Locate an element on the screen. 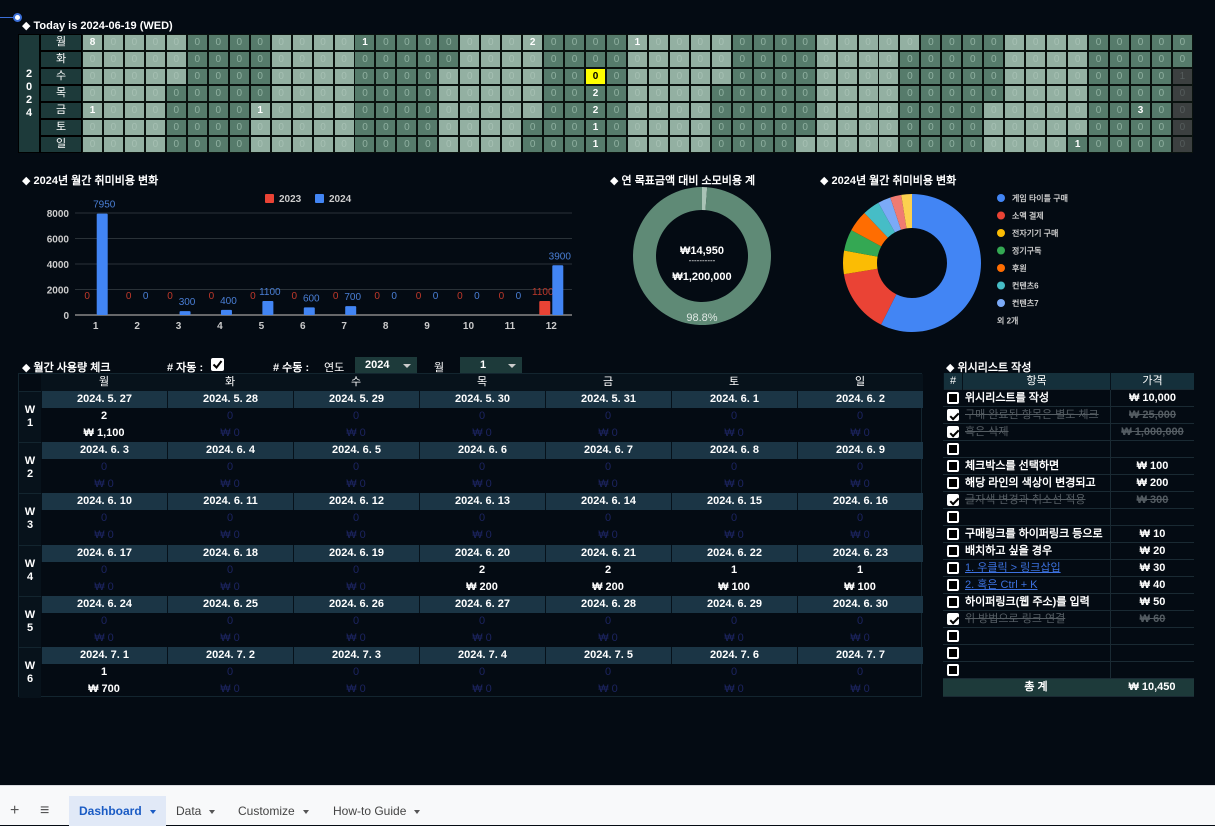  sheet-tab-data: Data is located at coordinates (195, 811).